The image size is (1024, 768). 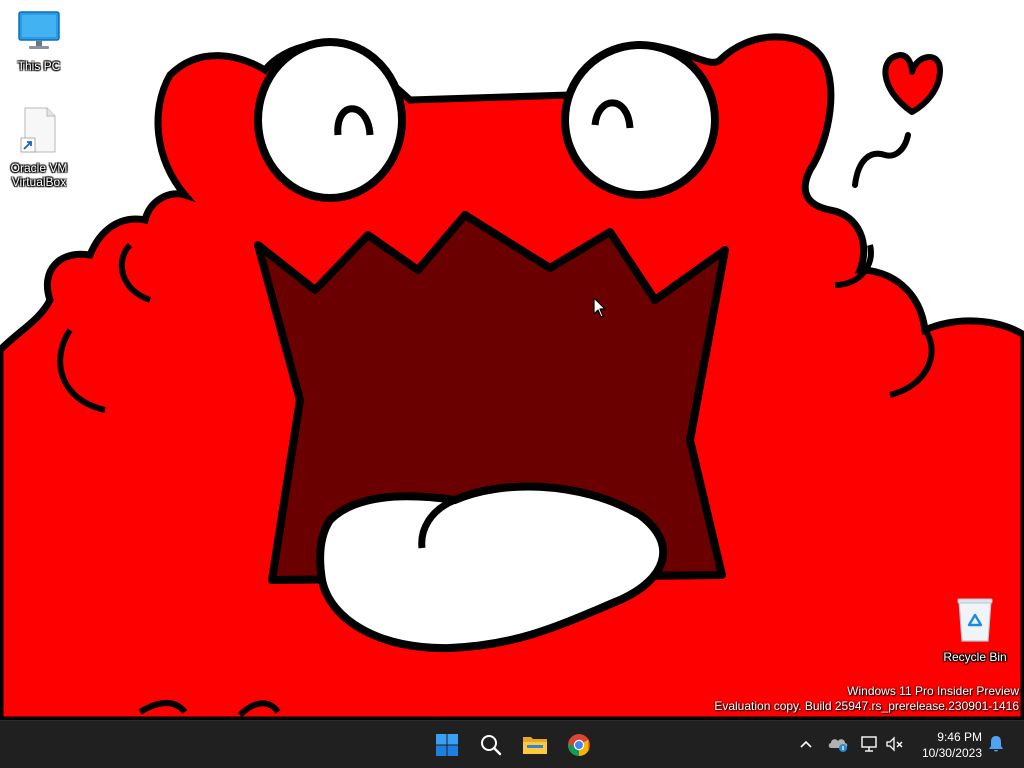 I want to click on show-hidden-icons-button, so click(x=806, y=744).